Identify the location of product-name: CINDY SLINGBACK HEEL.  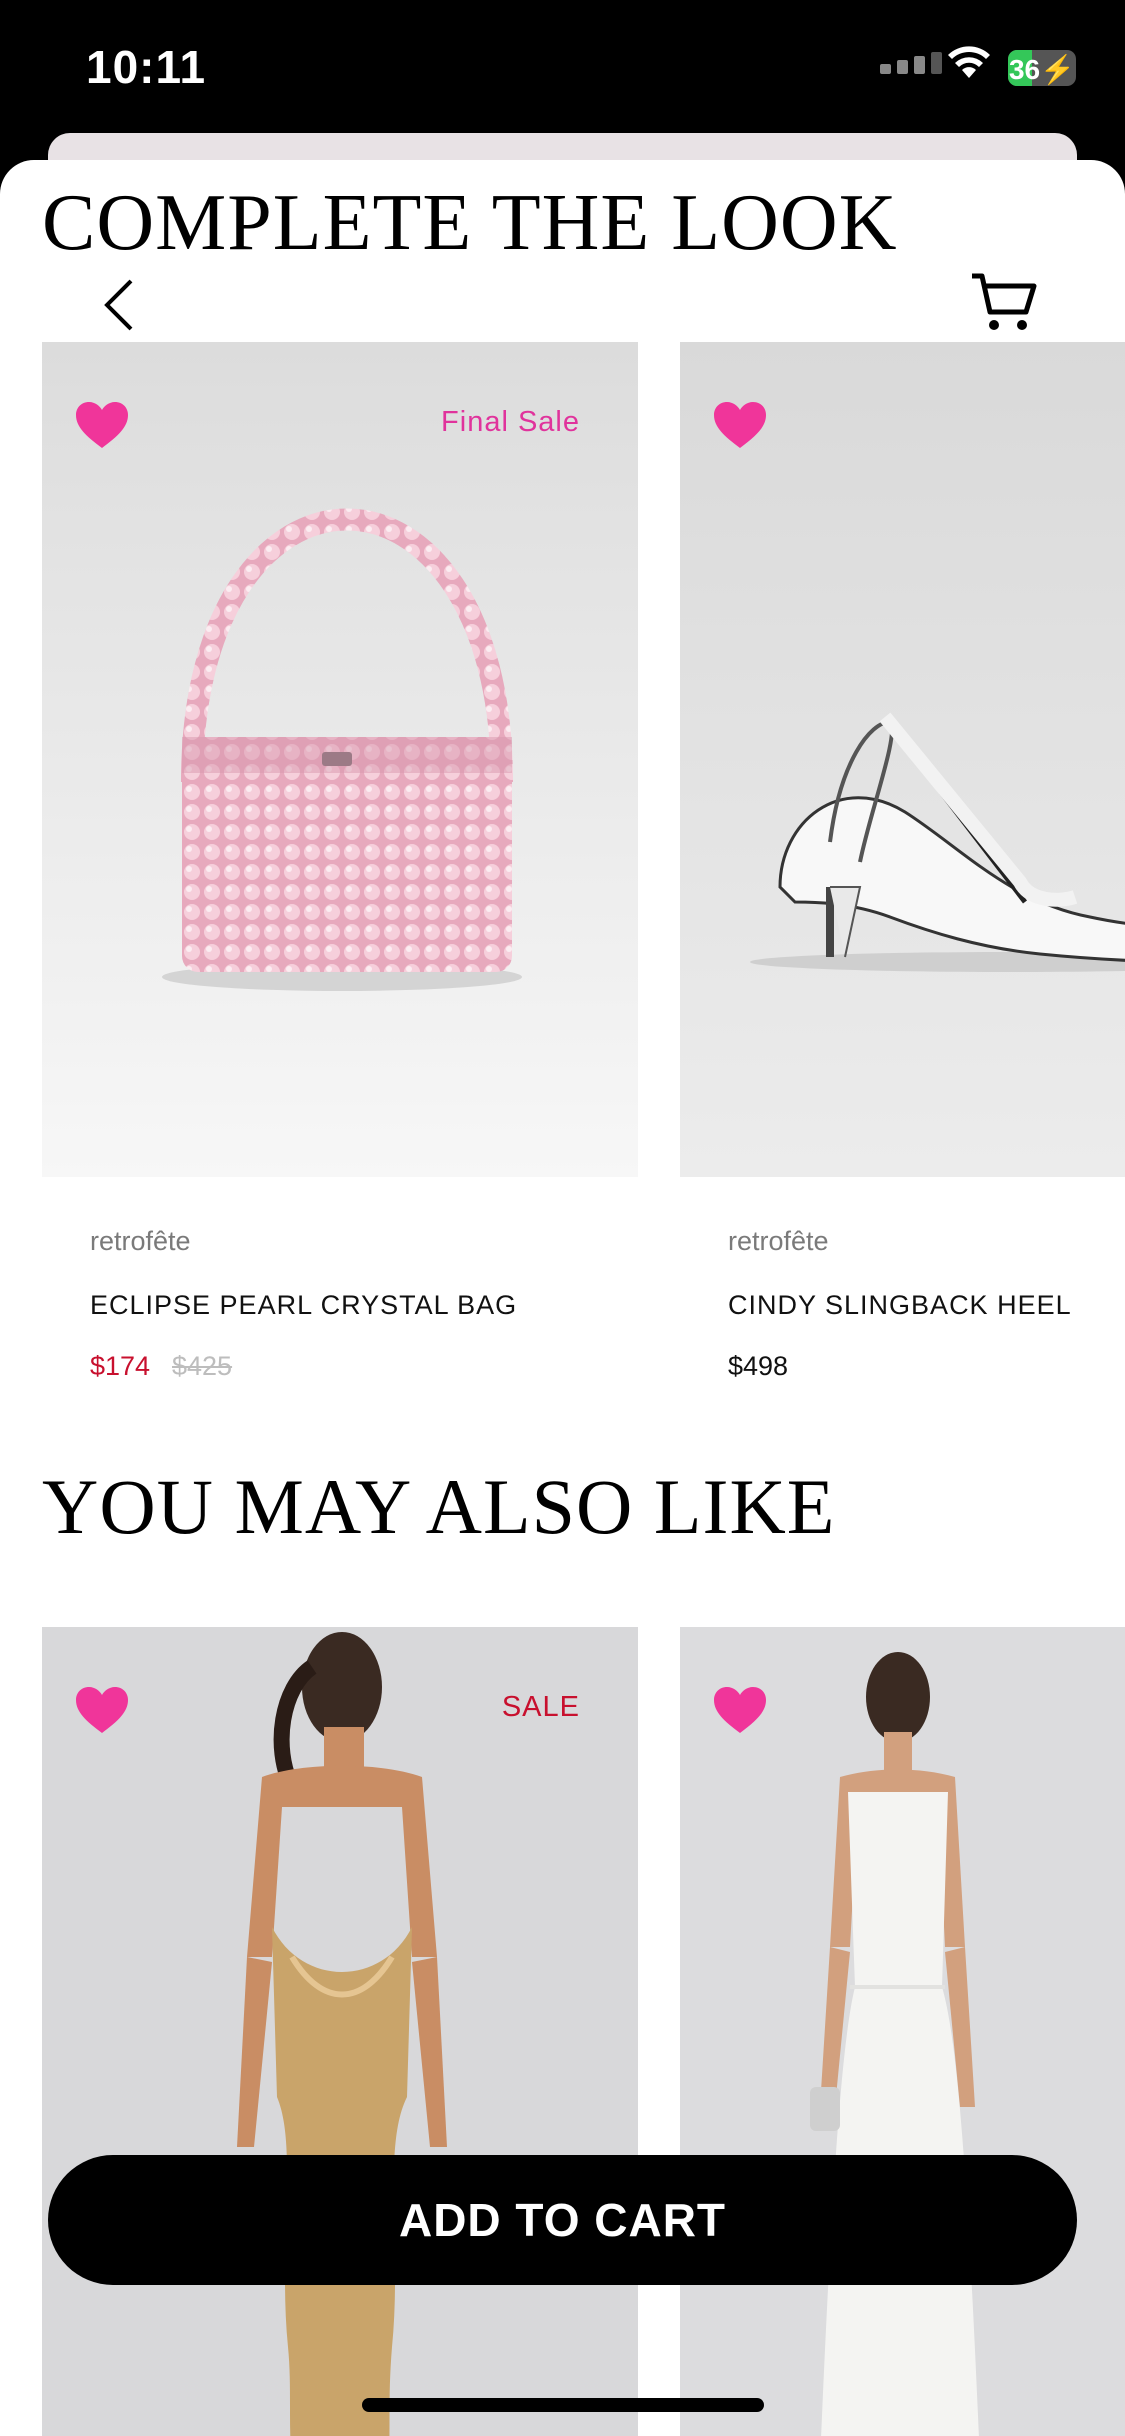
(900, 1305).